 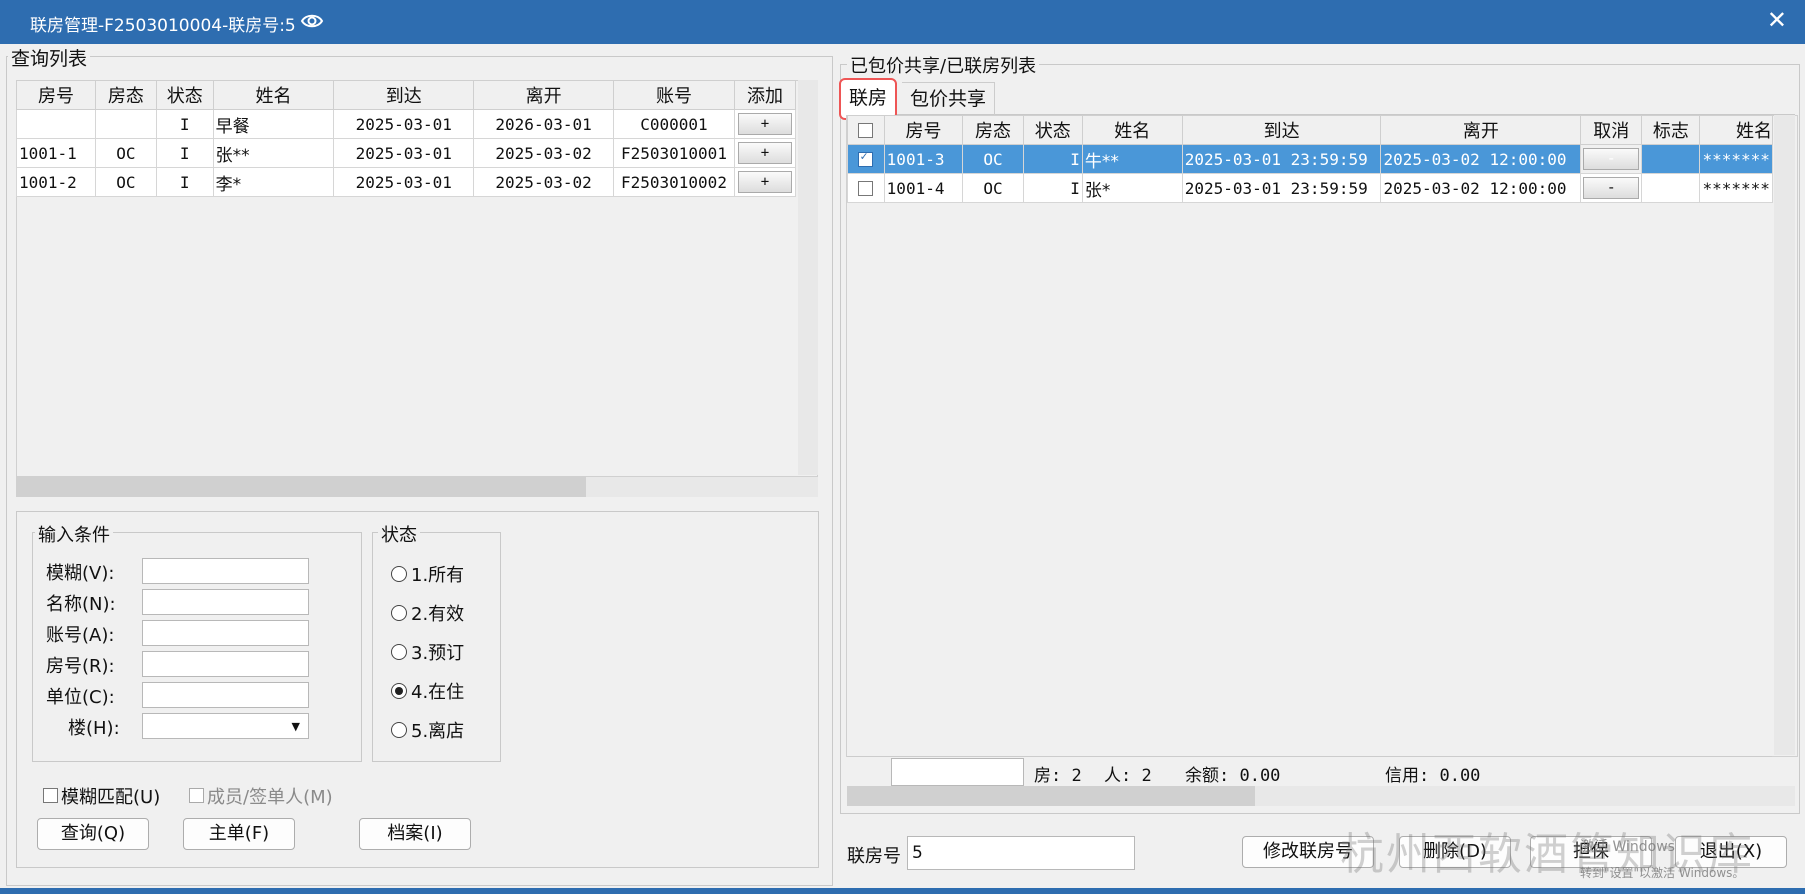 I want to click on status-radio-checked-out, so click(x=399, y=730).